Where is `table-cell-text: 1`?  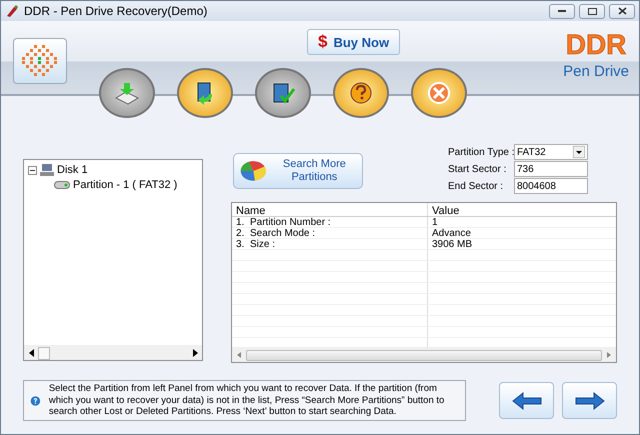
table-cell-text: 1 is located at coordinates (435, 222).